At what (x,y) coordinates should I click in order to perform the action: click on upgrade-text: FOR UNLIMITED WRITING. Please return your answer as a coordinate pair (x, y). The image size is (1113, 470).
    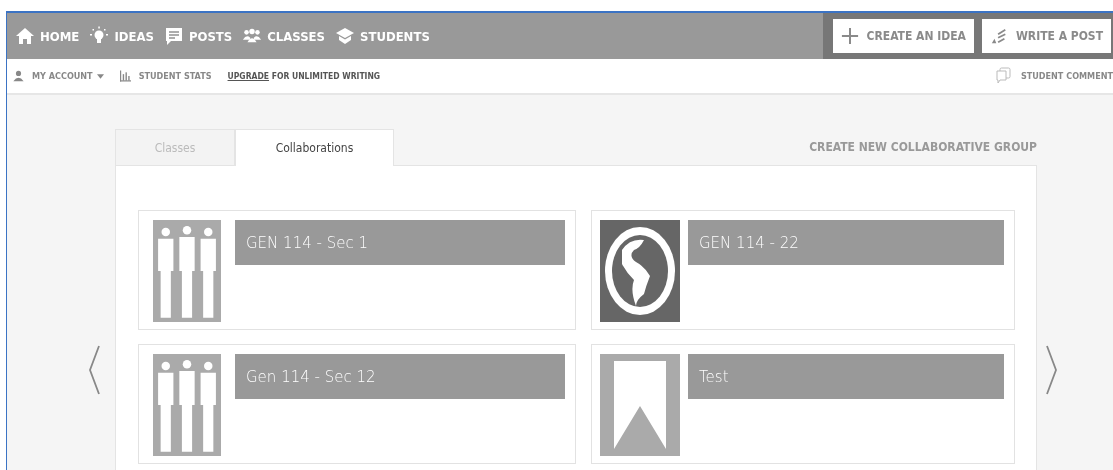
    Looking at the image, I should click on (326, 76).